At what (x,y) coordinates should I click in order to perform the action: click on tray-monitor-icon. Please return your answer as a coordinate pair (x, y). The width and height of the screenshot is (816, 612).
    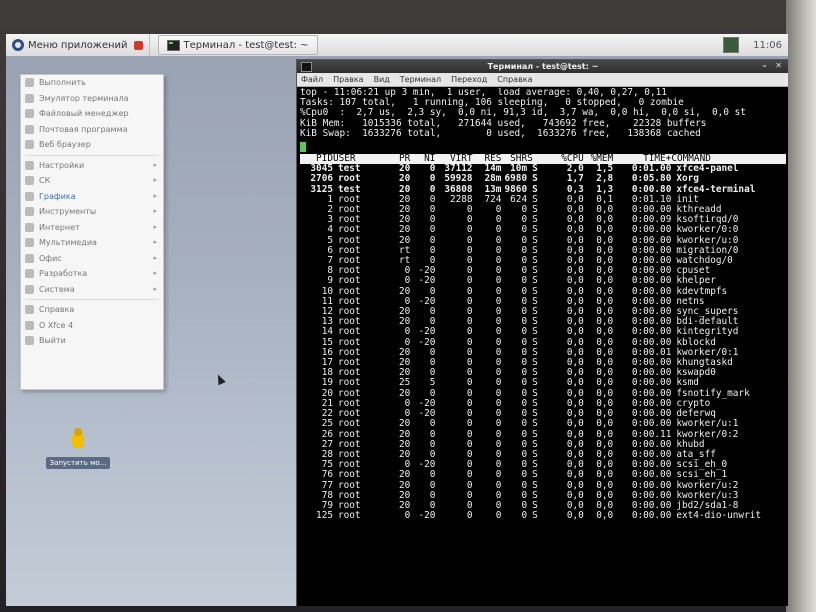
    Looking at the image, I should click on (731, 45).